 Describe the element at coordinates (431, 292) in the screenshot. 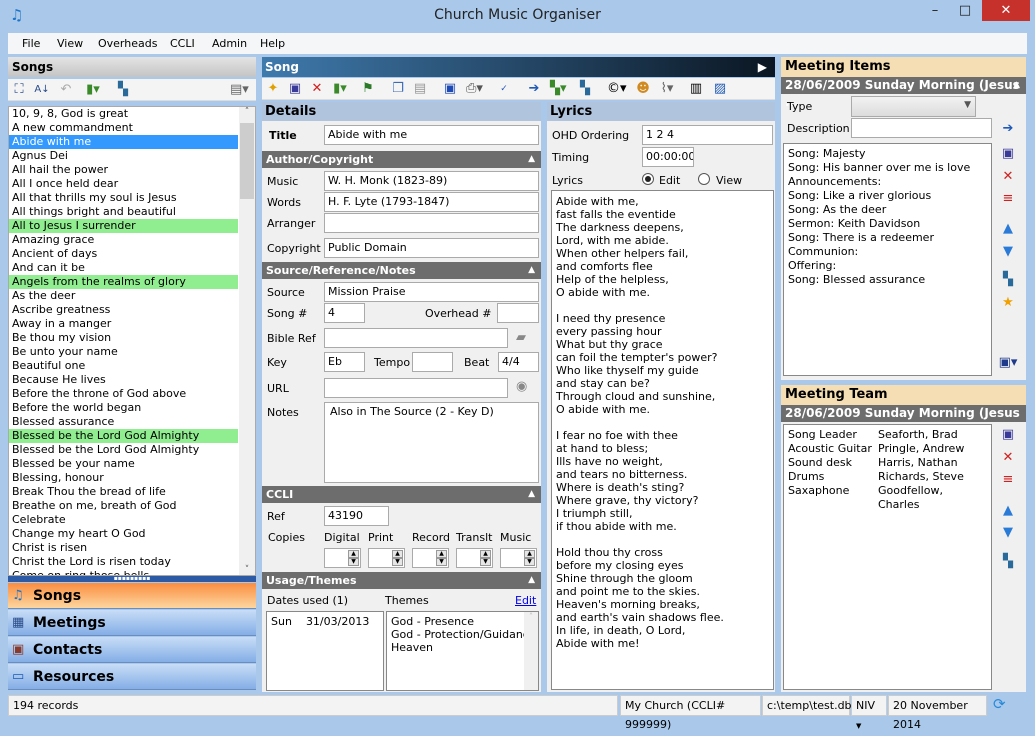

I see `source-input: Mission Praise` at that location.